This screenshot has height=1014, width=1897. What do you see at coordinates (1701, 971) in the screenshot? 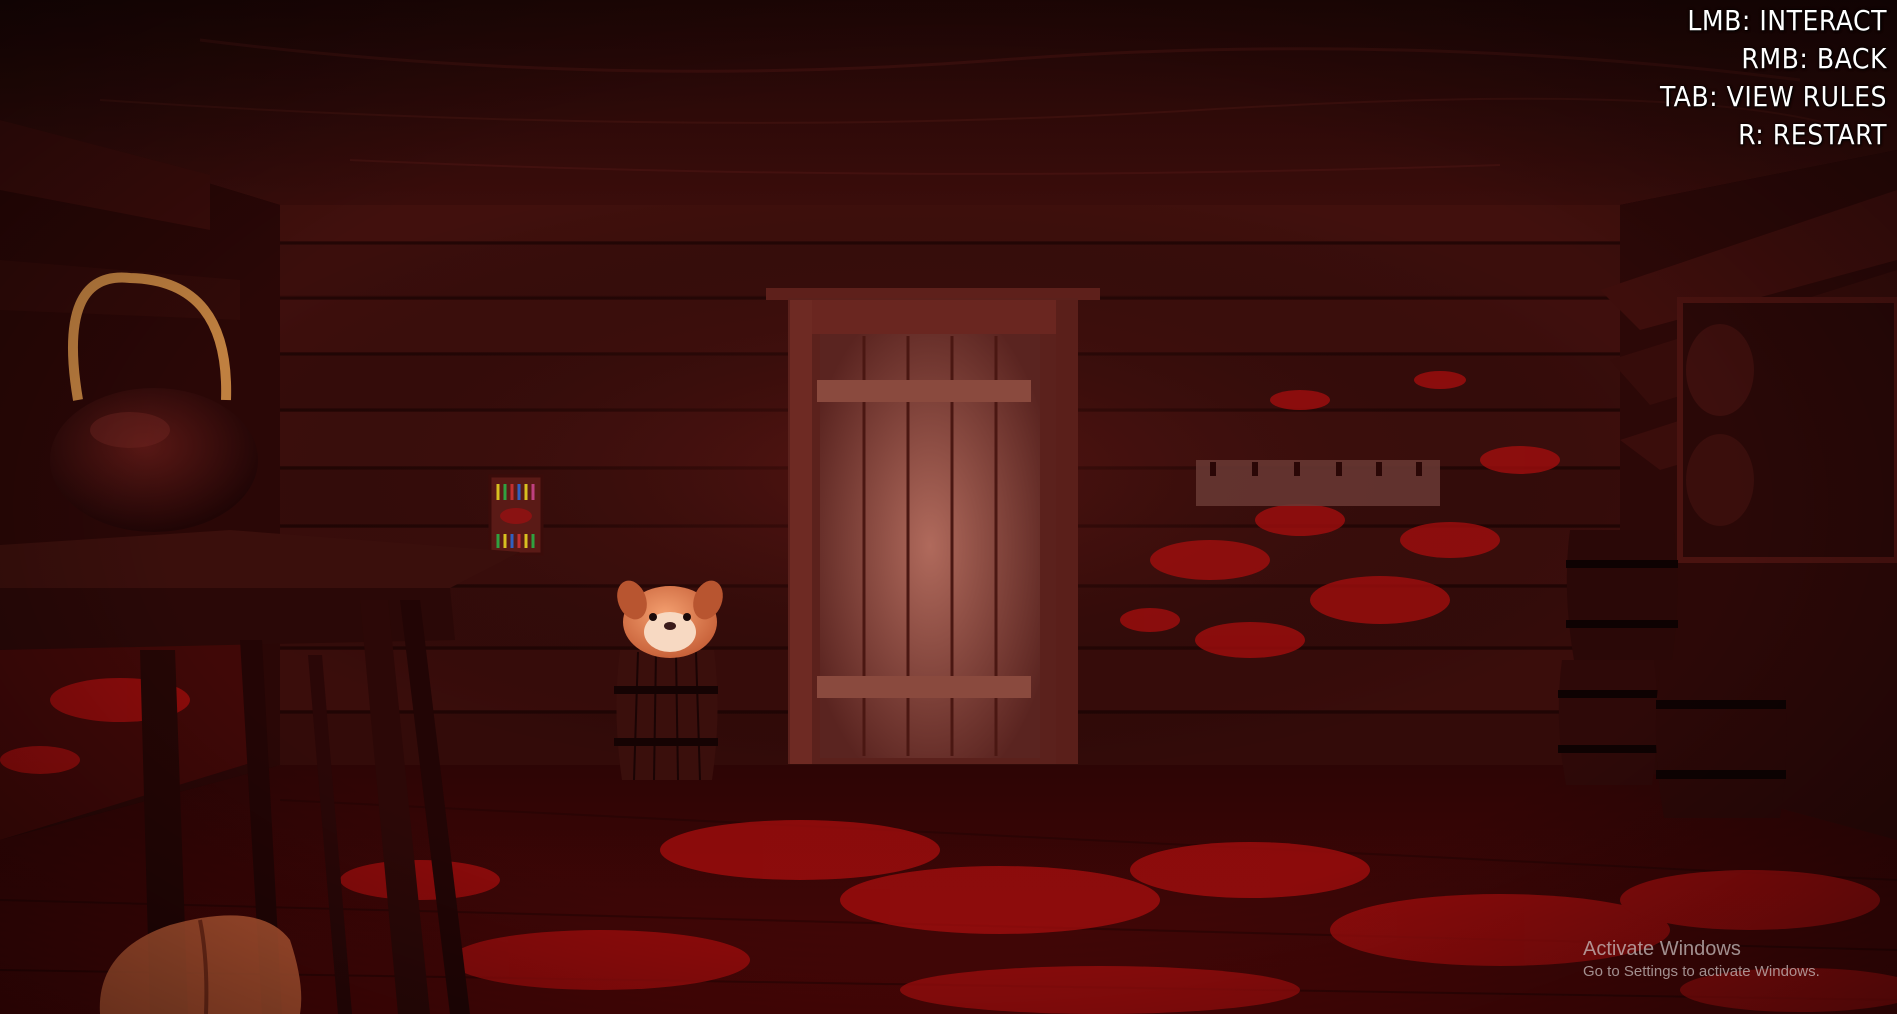
I see `watermark-subtitle: Go to Settings to activate Windows.` at bounding box center [1701, 971].